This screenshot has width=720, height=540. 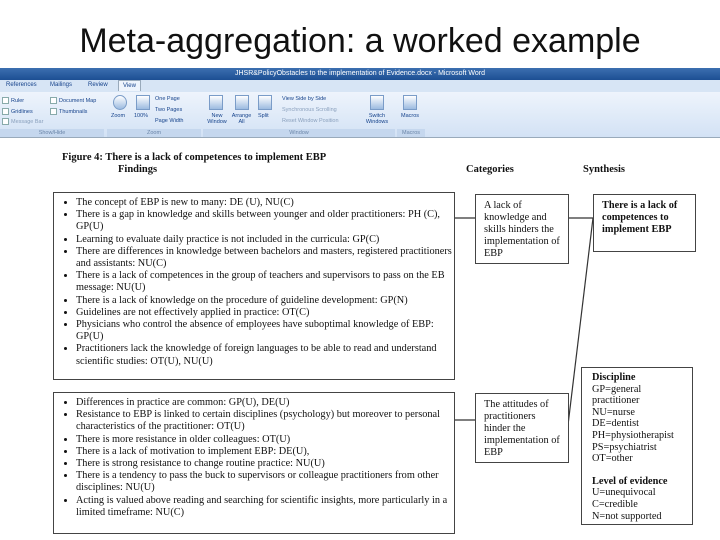 I want to click on legend-item: C=credible, so click(x=615, y=504).